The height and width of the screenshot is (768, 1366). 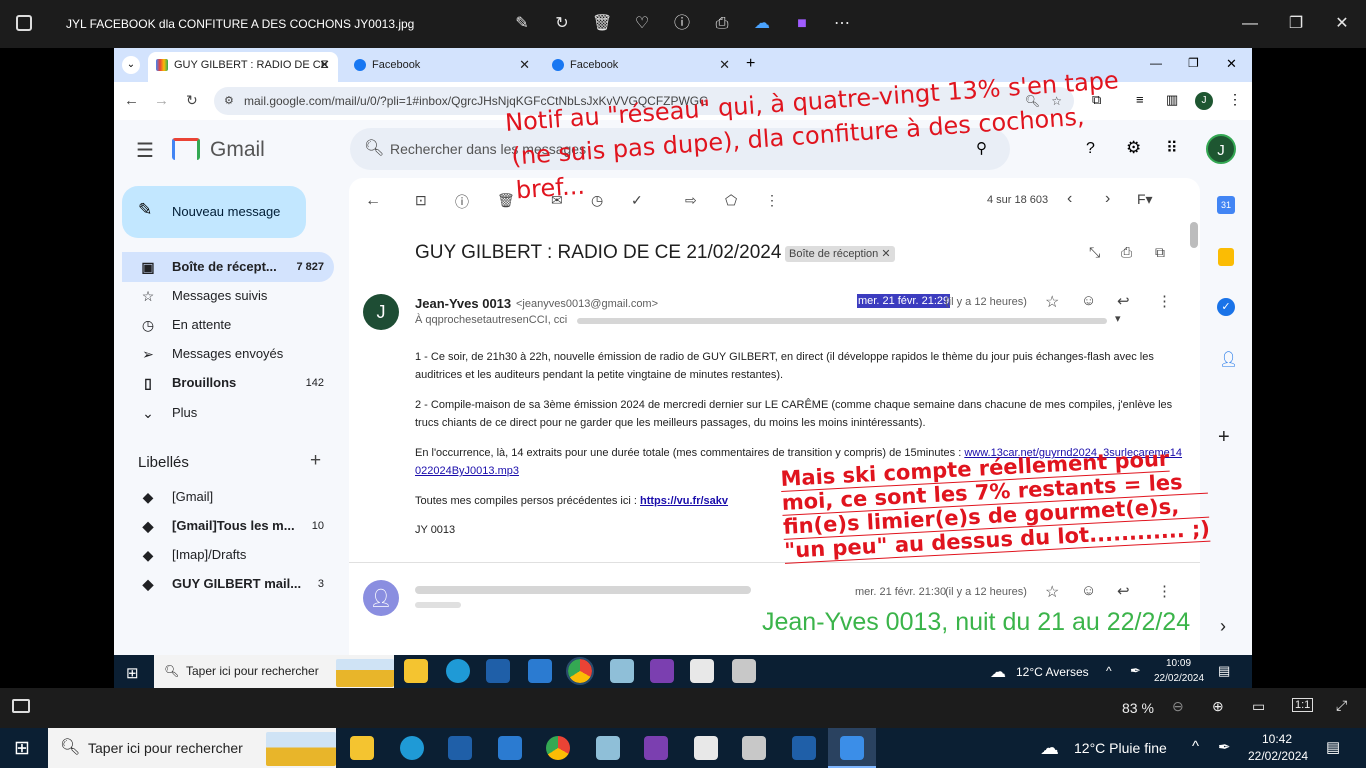 I want to click on favorite-icon: ♡, so click(x=642, y=24).